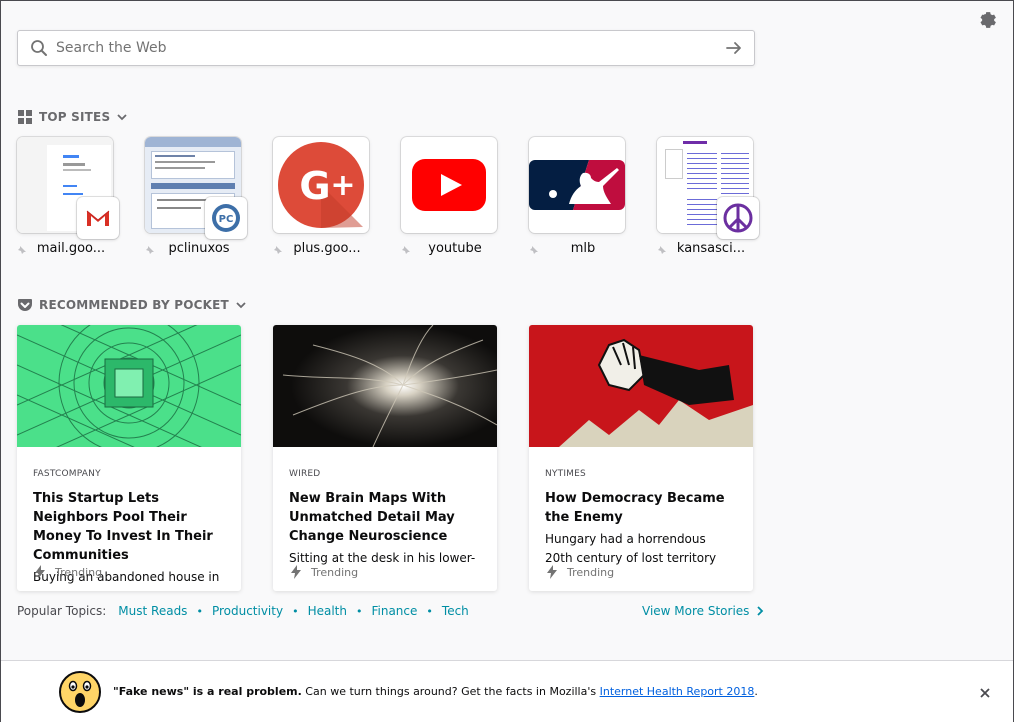  I want to click on story-source: NYTIMES, so click(565, 474).